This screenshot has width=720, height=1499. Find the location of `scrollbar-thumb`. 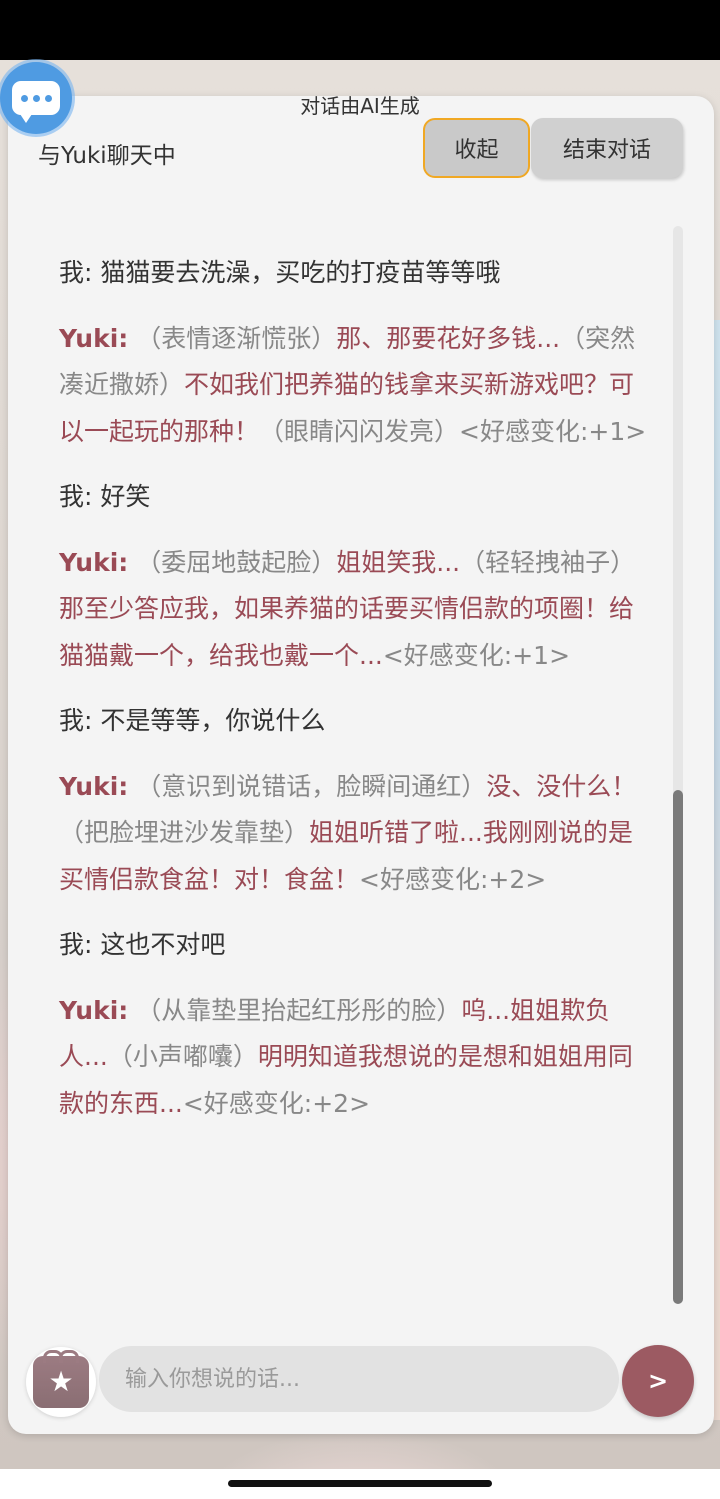

scrollbar-thumb is located at coordinates (678, 1047).